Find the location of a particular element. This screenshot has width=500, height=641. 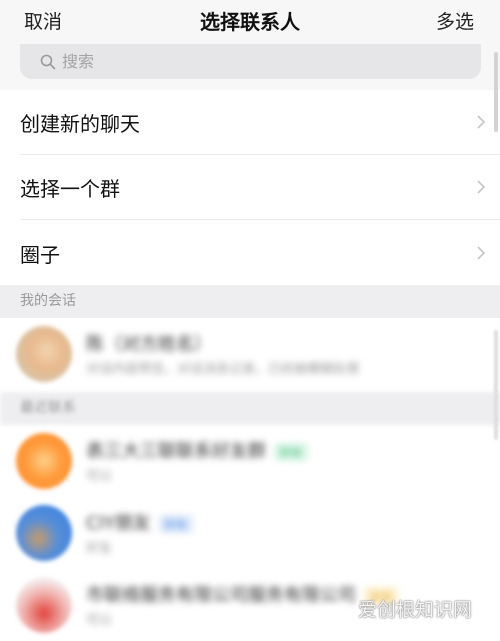

scrollbar-thumb is located at coordinates (496, 385).